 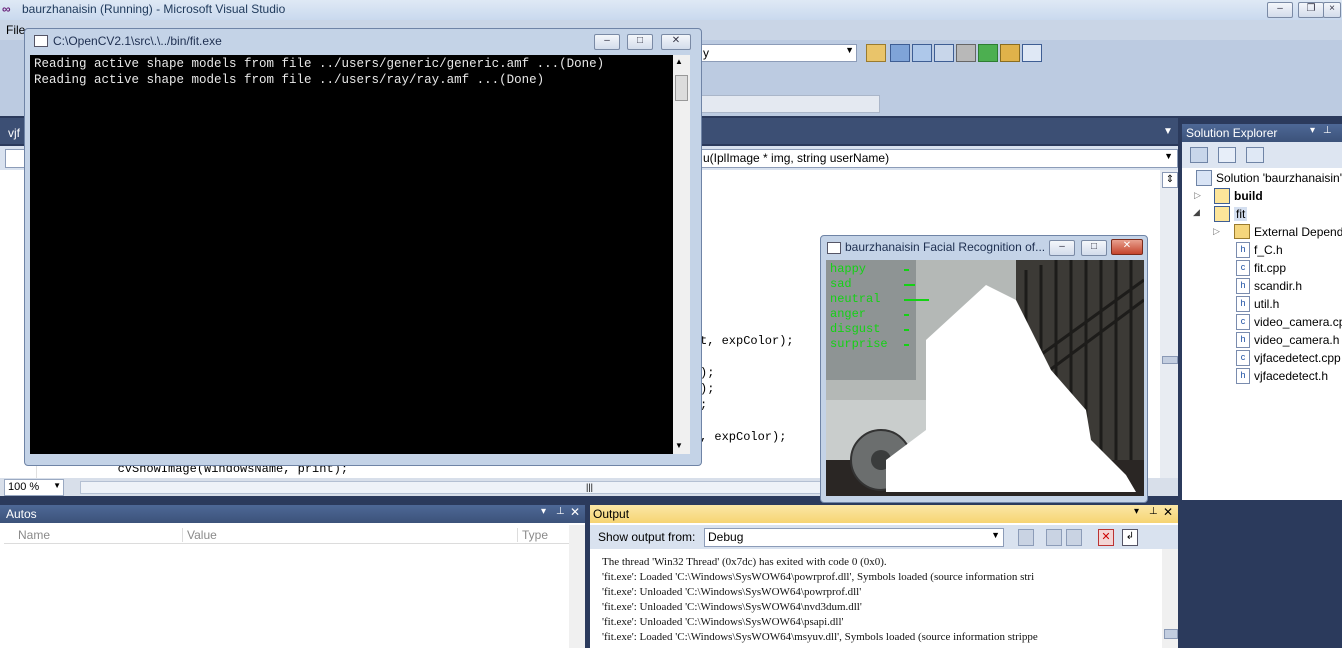 I want to click on member-dropdown: u(IplImage * img, string userName) ▼, so click(x=939, y=158).